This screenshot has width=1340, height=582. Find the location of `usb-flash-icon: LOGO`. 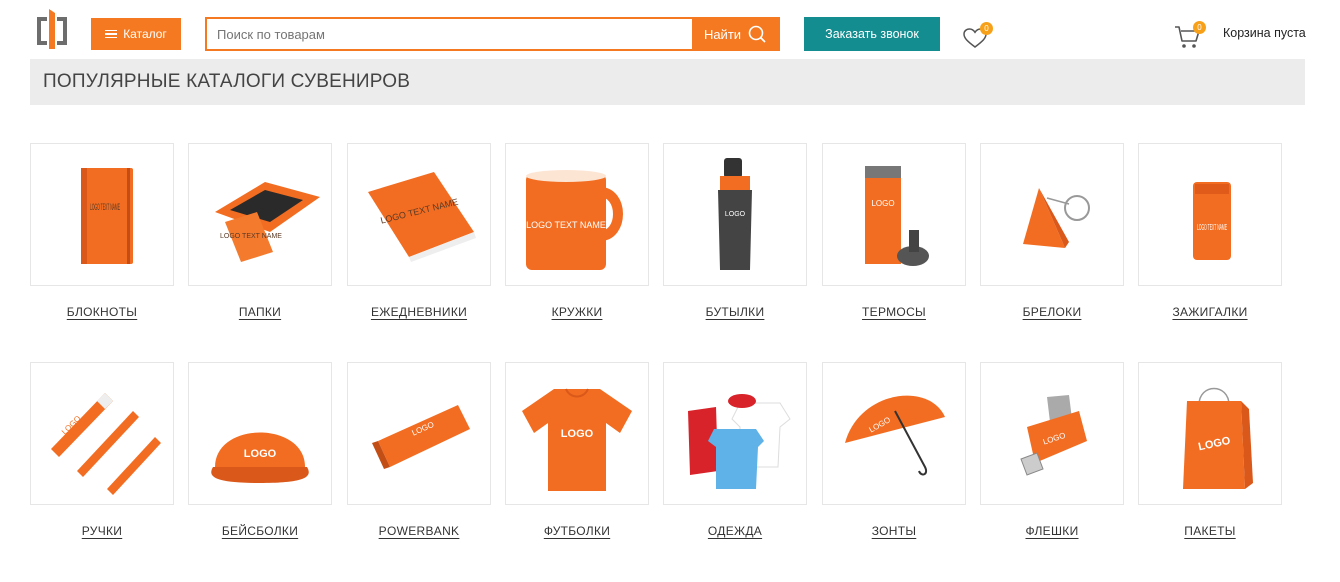

usb-flash-icon: LOGO is located at coordinates (1053, 435).